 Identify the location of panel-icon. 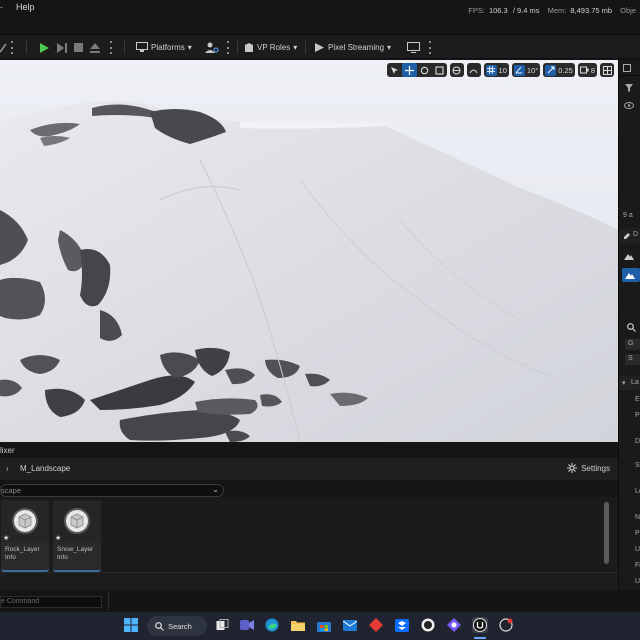
(627, 68).